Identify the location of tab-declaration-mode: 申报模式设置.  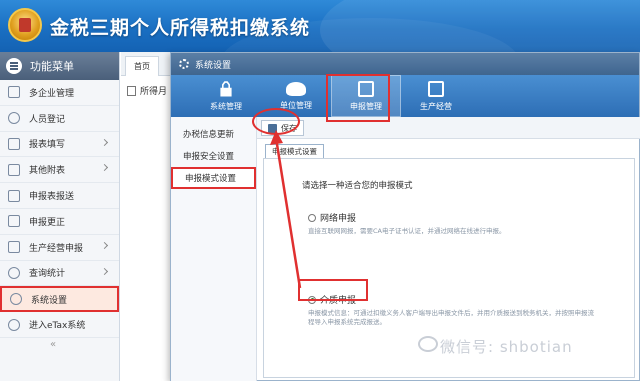
(294, 151).